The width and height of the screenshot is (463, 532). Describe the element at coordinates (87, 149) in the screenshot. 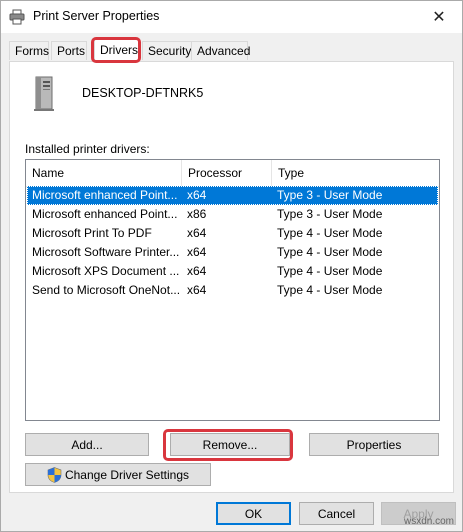

I see `installed-drivers-label: Installed printer drivers:` at that location.